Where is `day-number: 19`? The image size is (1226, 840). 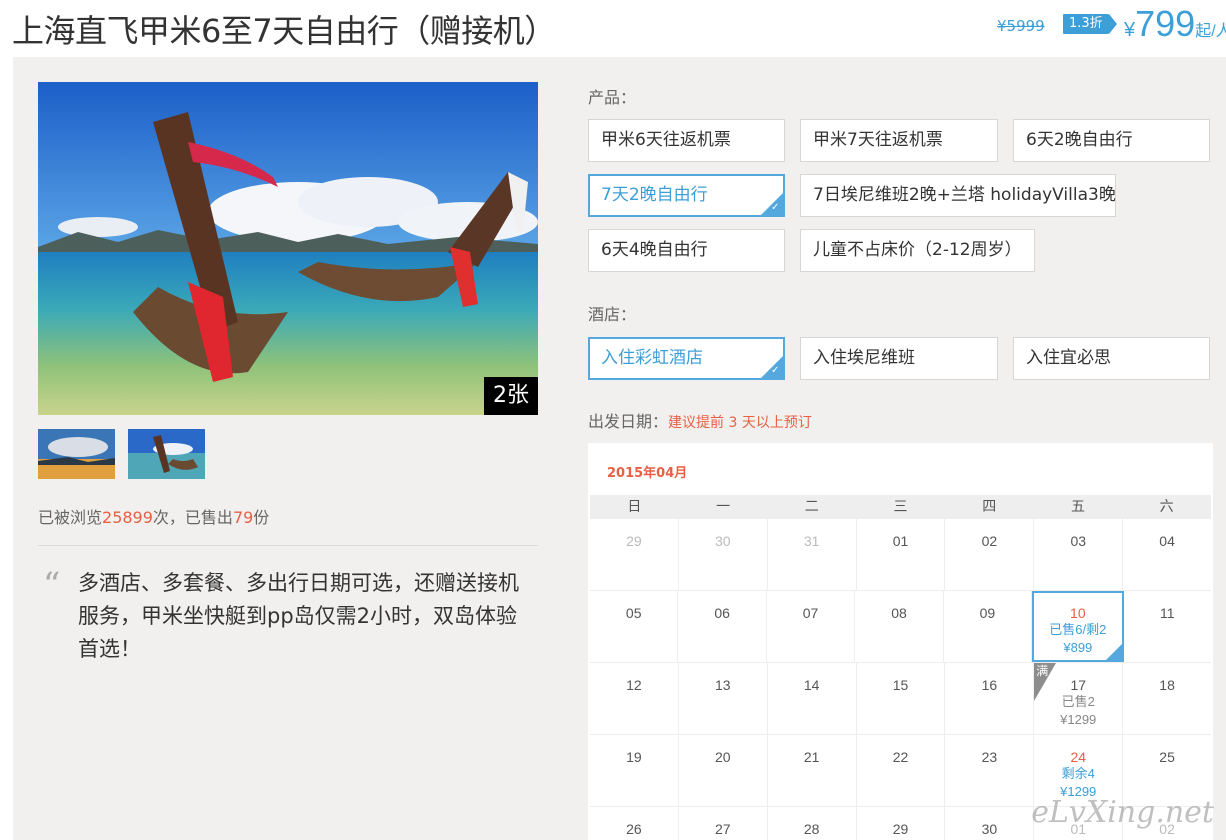
day-number: 19 is located at coordinates (634, 757).